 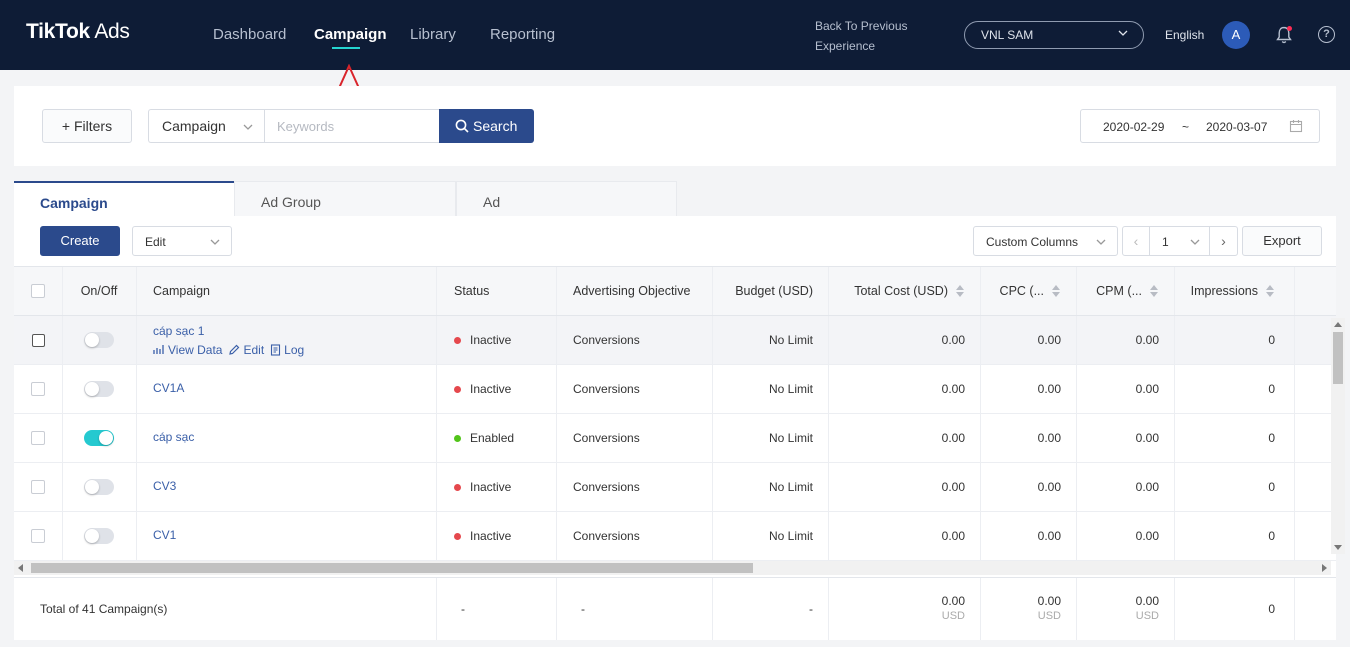 What do you see at coordinates (462, 126) in the screenshot?
I see `search-icon` at bounding box center [462, 126].